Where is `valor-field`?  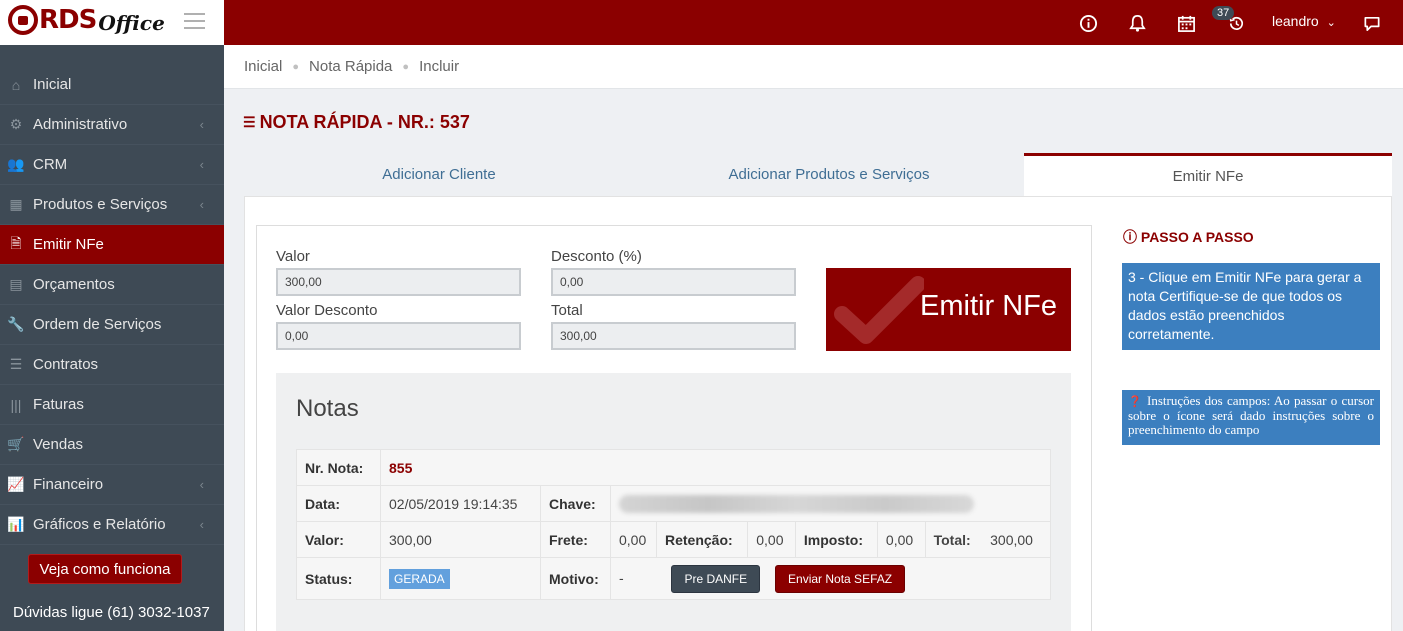 valor-field is located at coordinates (398, 282).